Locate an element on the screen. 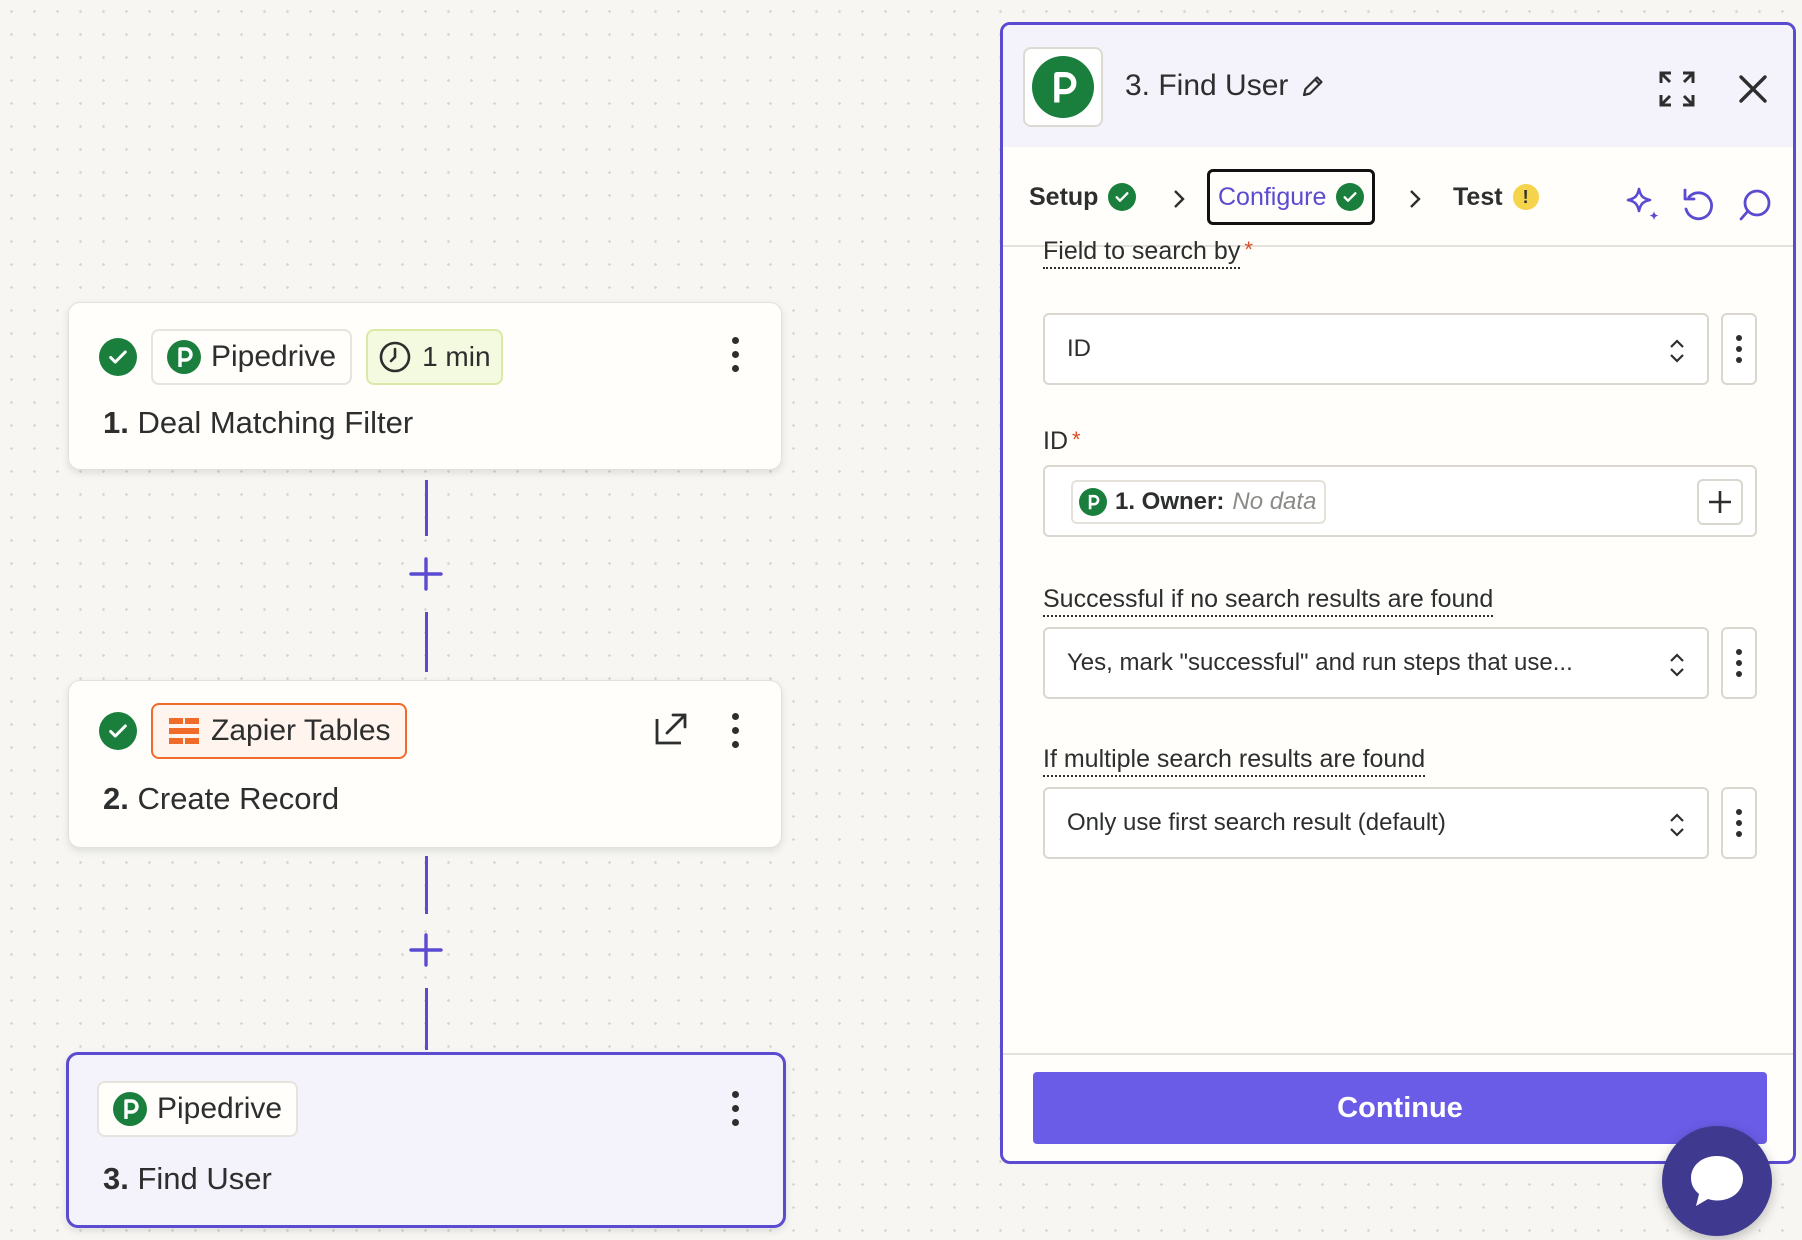 The image size is (1802, 1240). comment-icon is located at coordinates (1755, 205).